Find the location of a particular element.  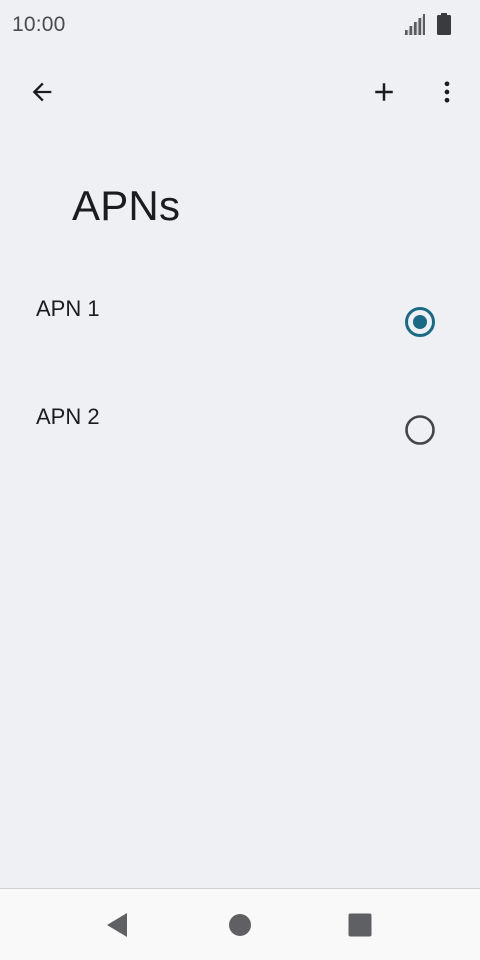

nav-recents-icon is located at coordinates (360, 925).